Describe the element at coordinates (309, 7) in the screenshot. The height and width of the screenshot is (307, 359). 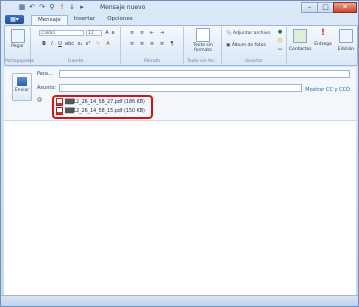
I see `minimize-button: –` at that location.